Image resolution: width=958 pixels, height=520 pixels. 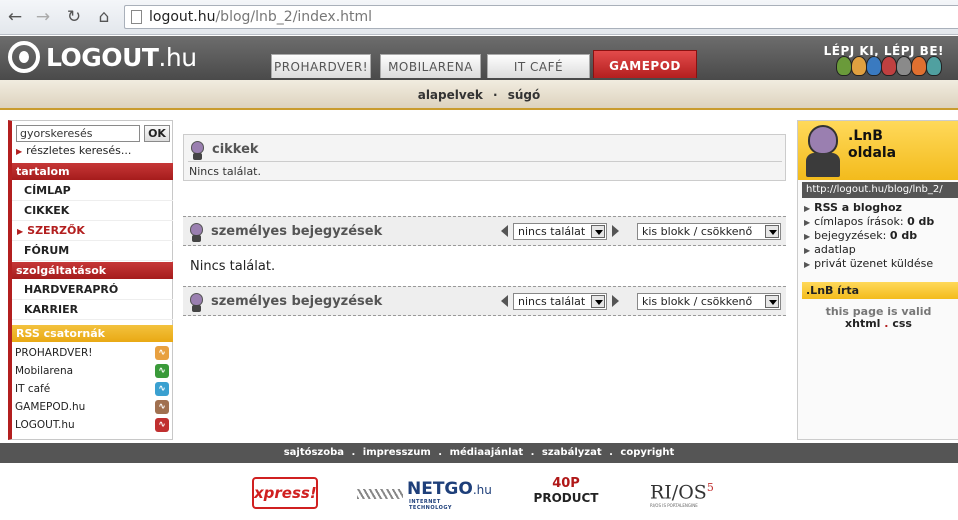 What do you see at coordinates (92, 211) in the screenshot?
I see `sidebar-item-cikkek: CIKKEK` at bounding box center [92, 211].